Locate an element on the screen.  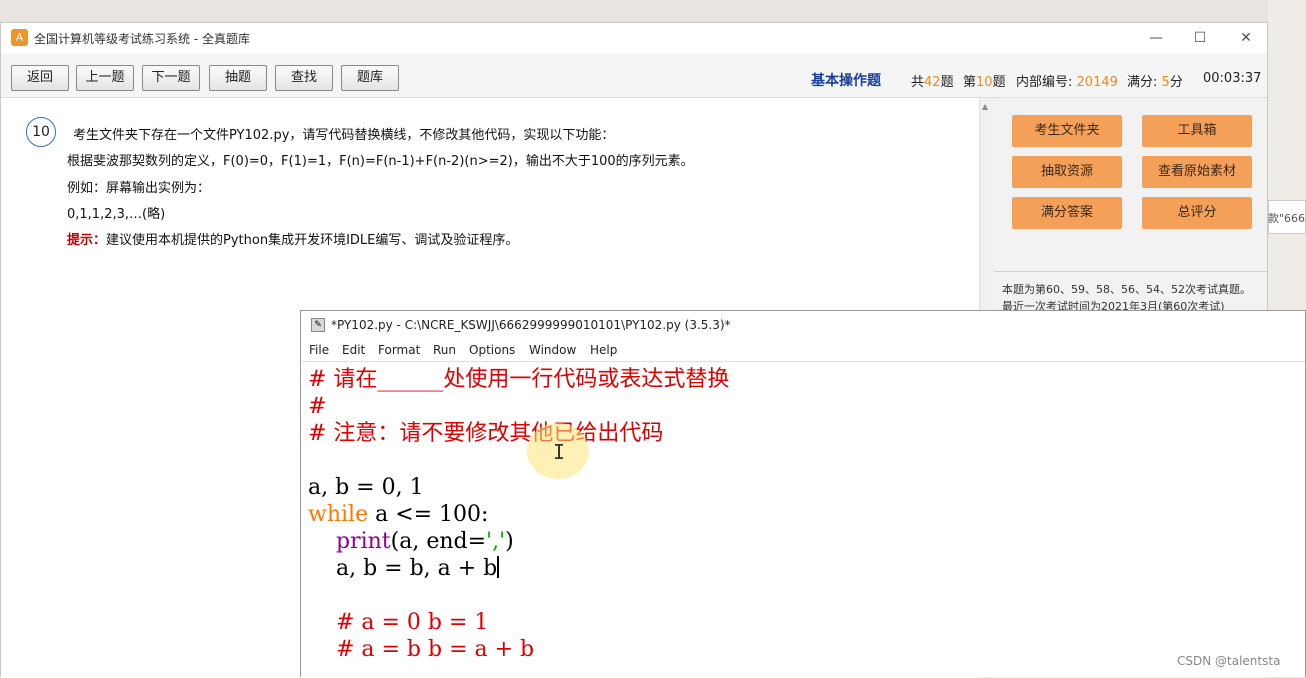
next-question-button: 下一题 is located at coordinates (171, 78).